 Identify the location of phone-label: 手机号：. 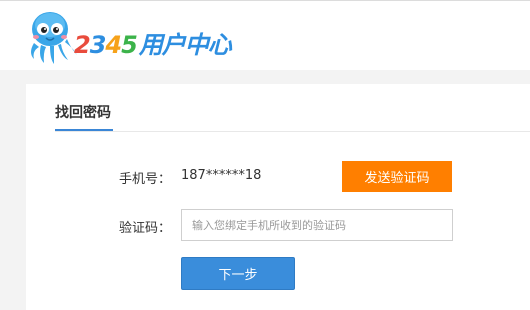
(145, 179).